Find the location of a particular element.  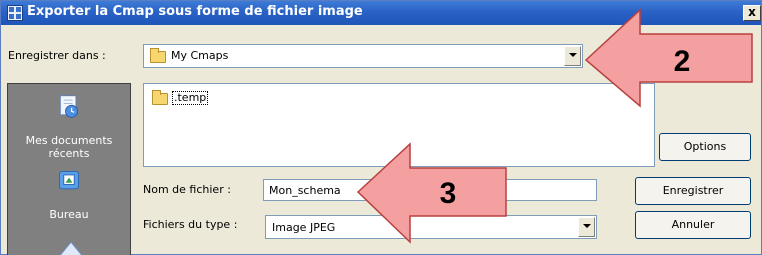

callout-number-3: 3 is located at coordinates (448, 193).